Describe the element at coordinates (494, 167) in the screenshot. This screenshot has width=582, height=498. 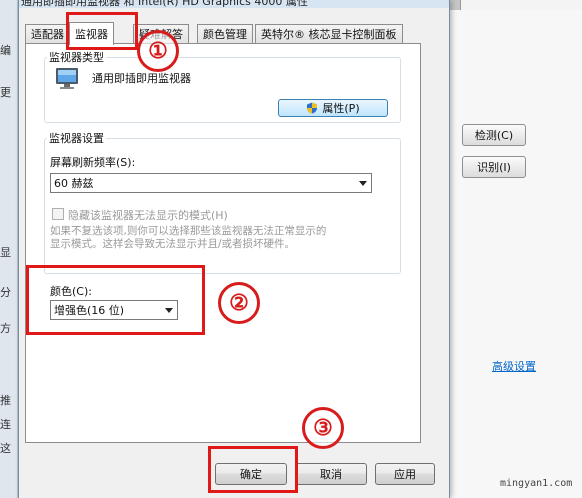
I see `identify-button: 识别(I)` at that location.